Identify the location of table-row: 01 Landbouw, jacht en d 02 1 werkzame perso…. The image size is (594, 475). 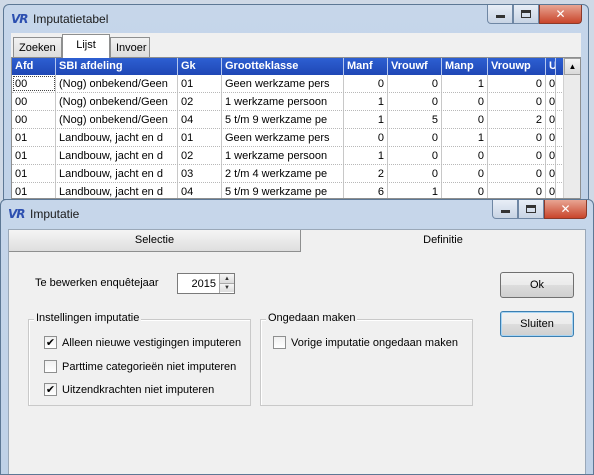
(296, 156).